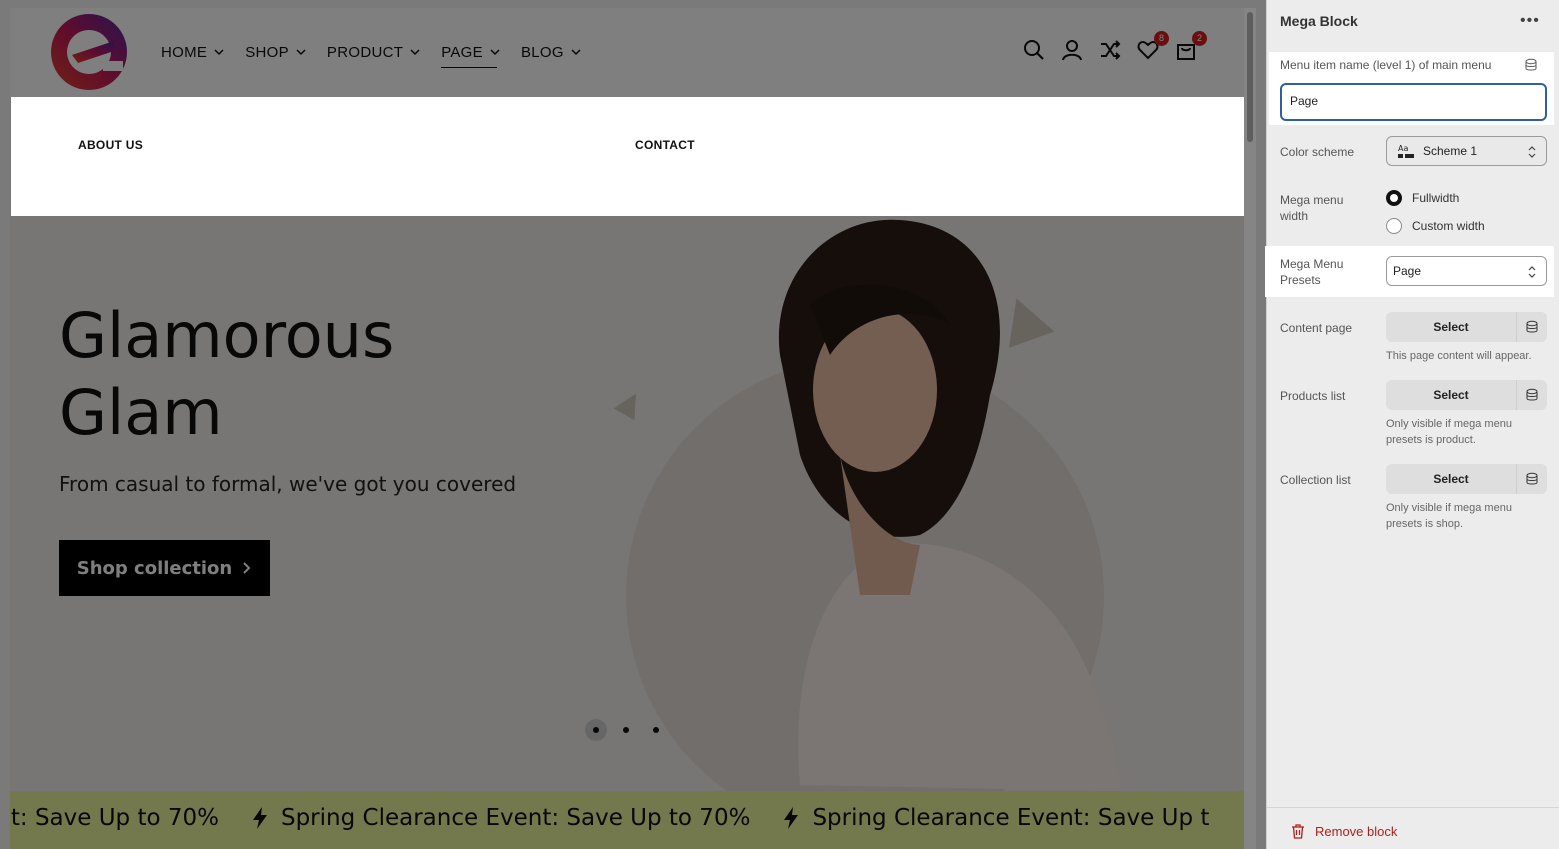 Image resolution: width=1559 pixels, height=849 pixels. I want to click on width-option-label: Custom width, so click(1448, 226).